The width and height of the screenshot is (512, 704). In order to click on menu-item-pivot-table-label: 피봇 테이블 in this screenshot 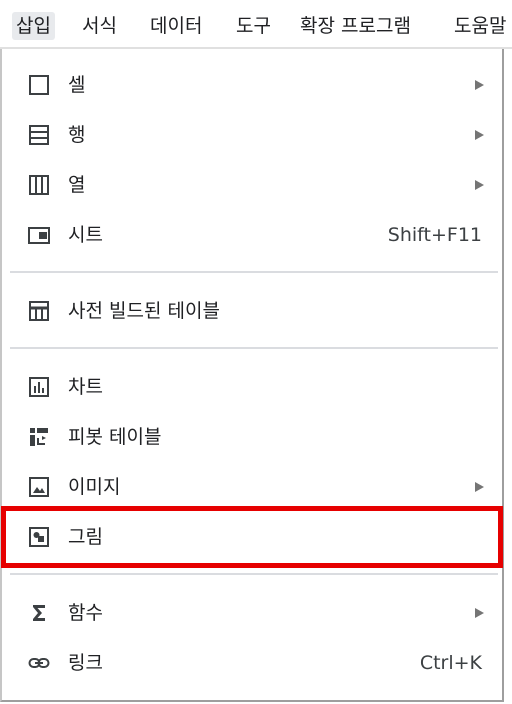, I will do `click(115, 437)`.